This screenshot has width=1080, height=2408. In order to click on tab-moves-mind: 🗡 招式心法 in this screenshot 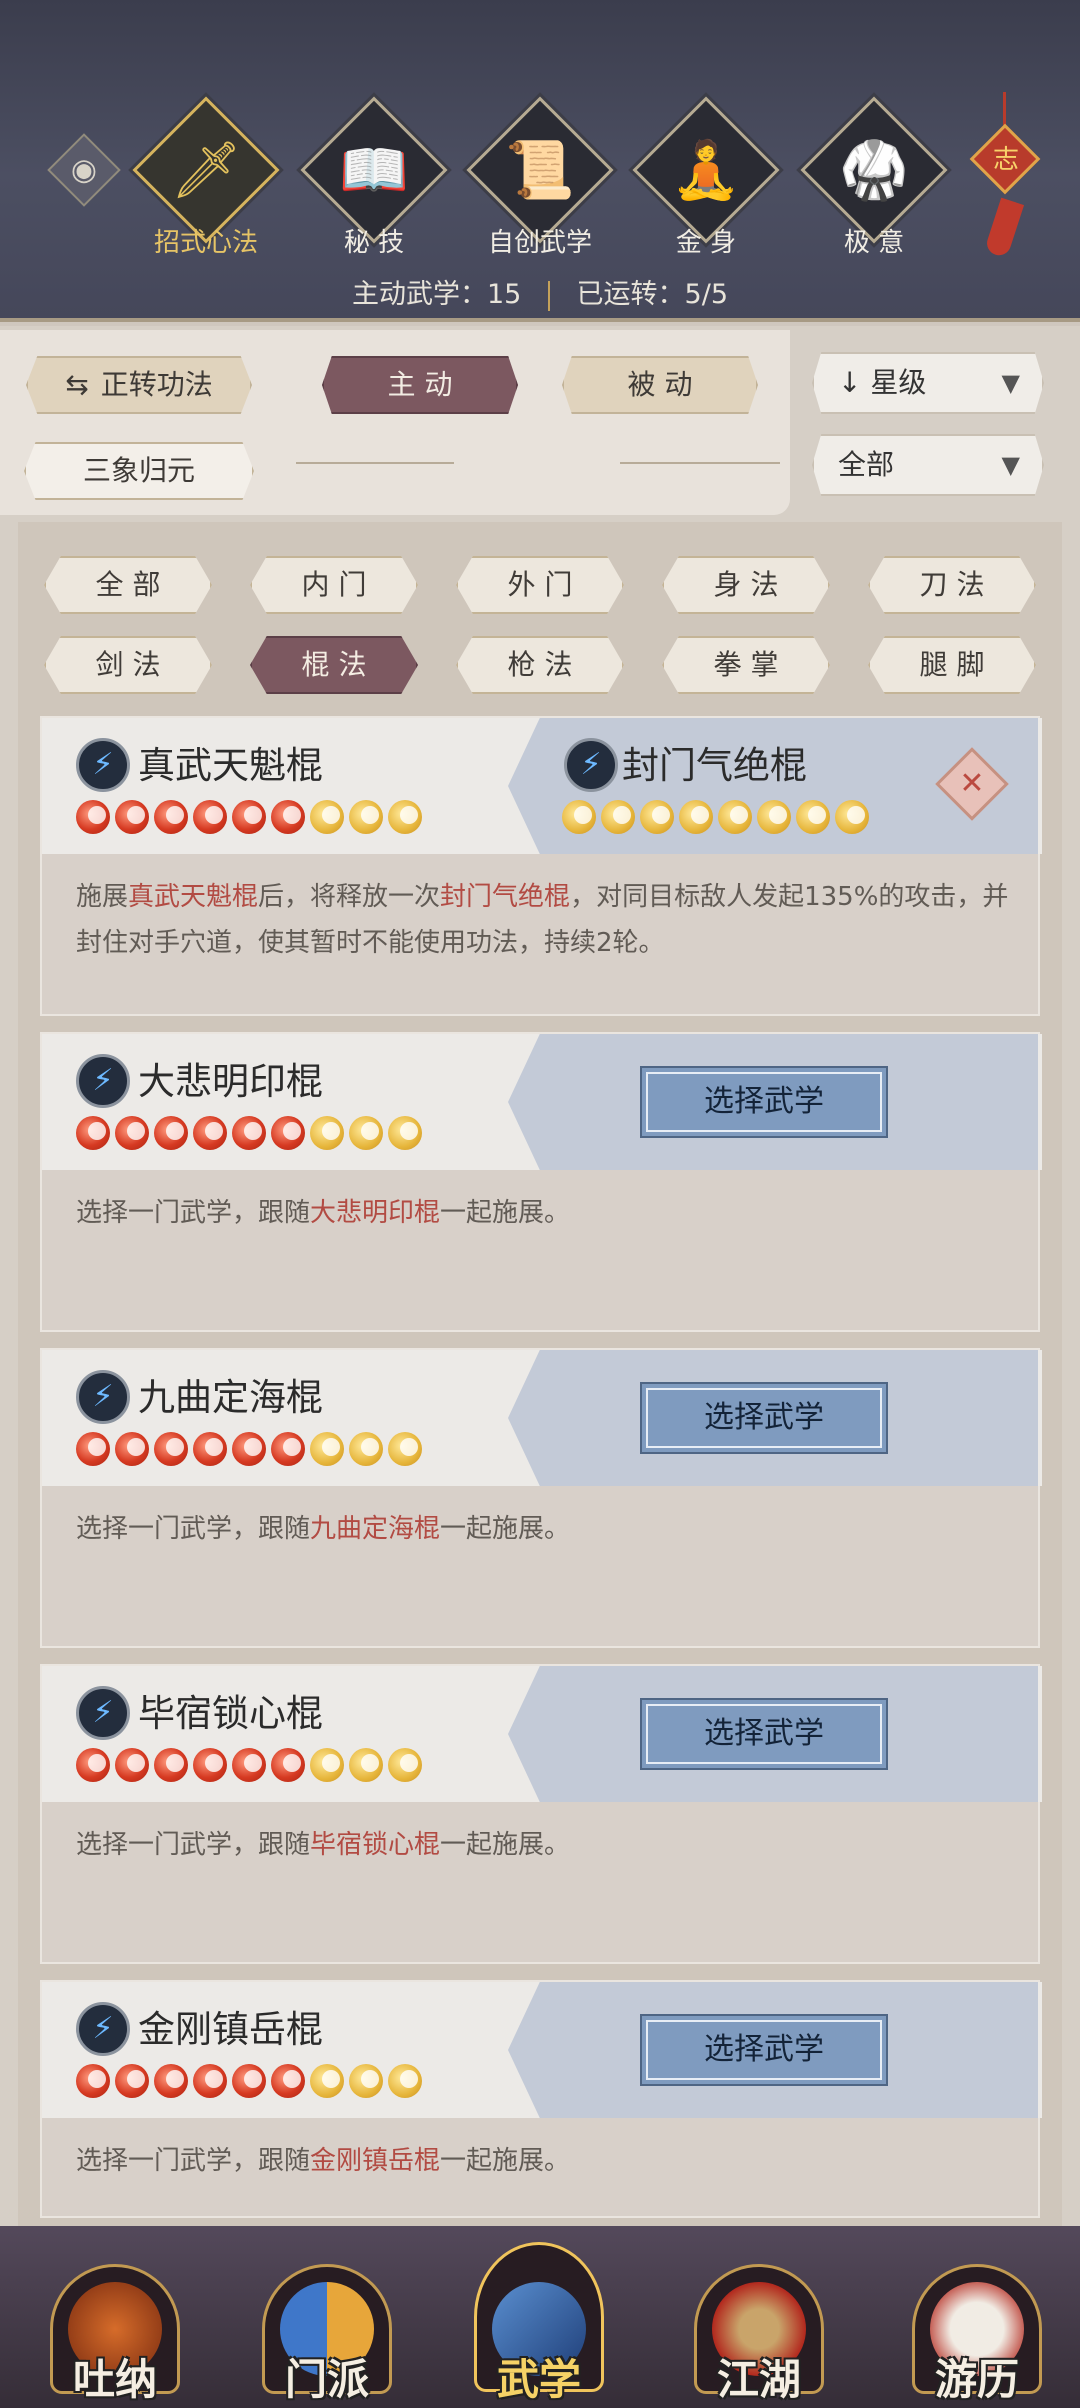, I will do `click(208, 182)`.